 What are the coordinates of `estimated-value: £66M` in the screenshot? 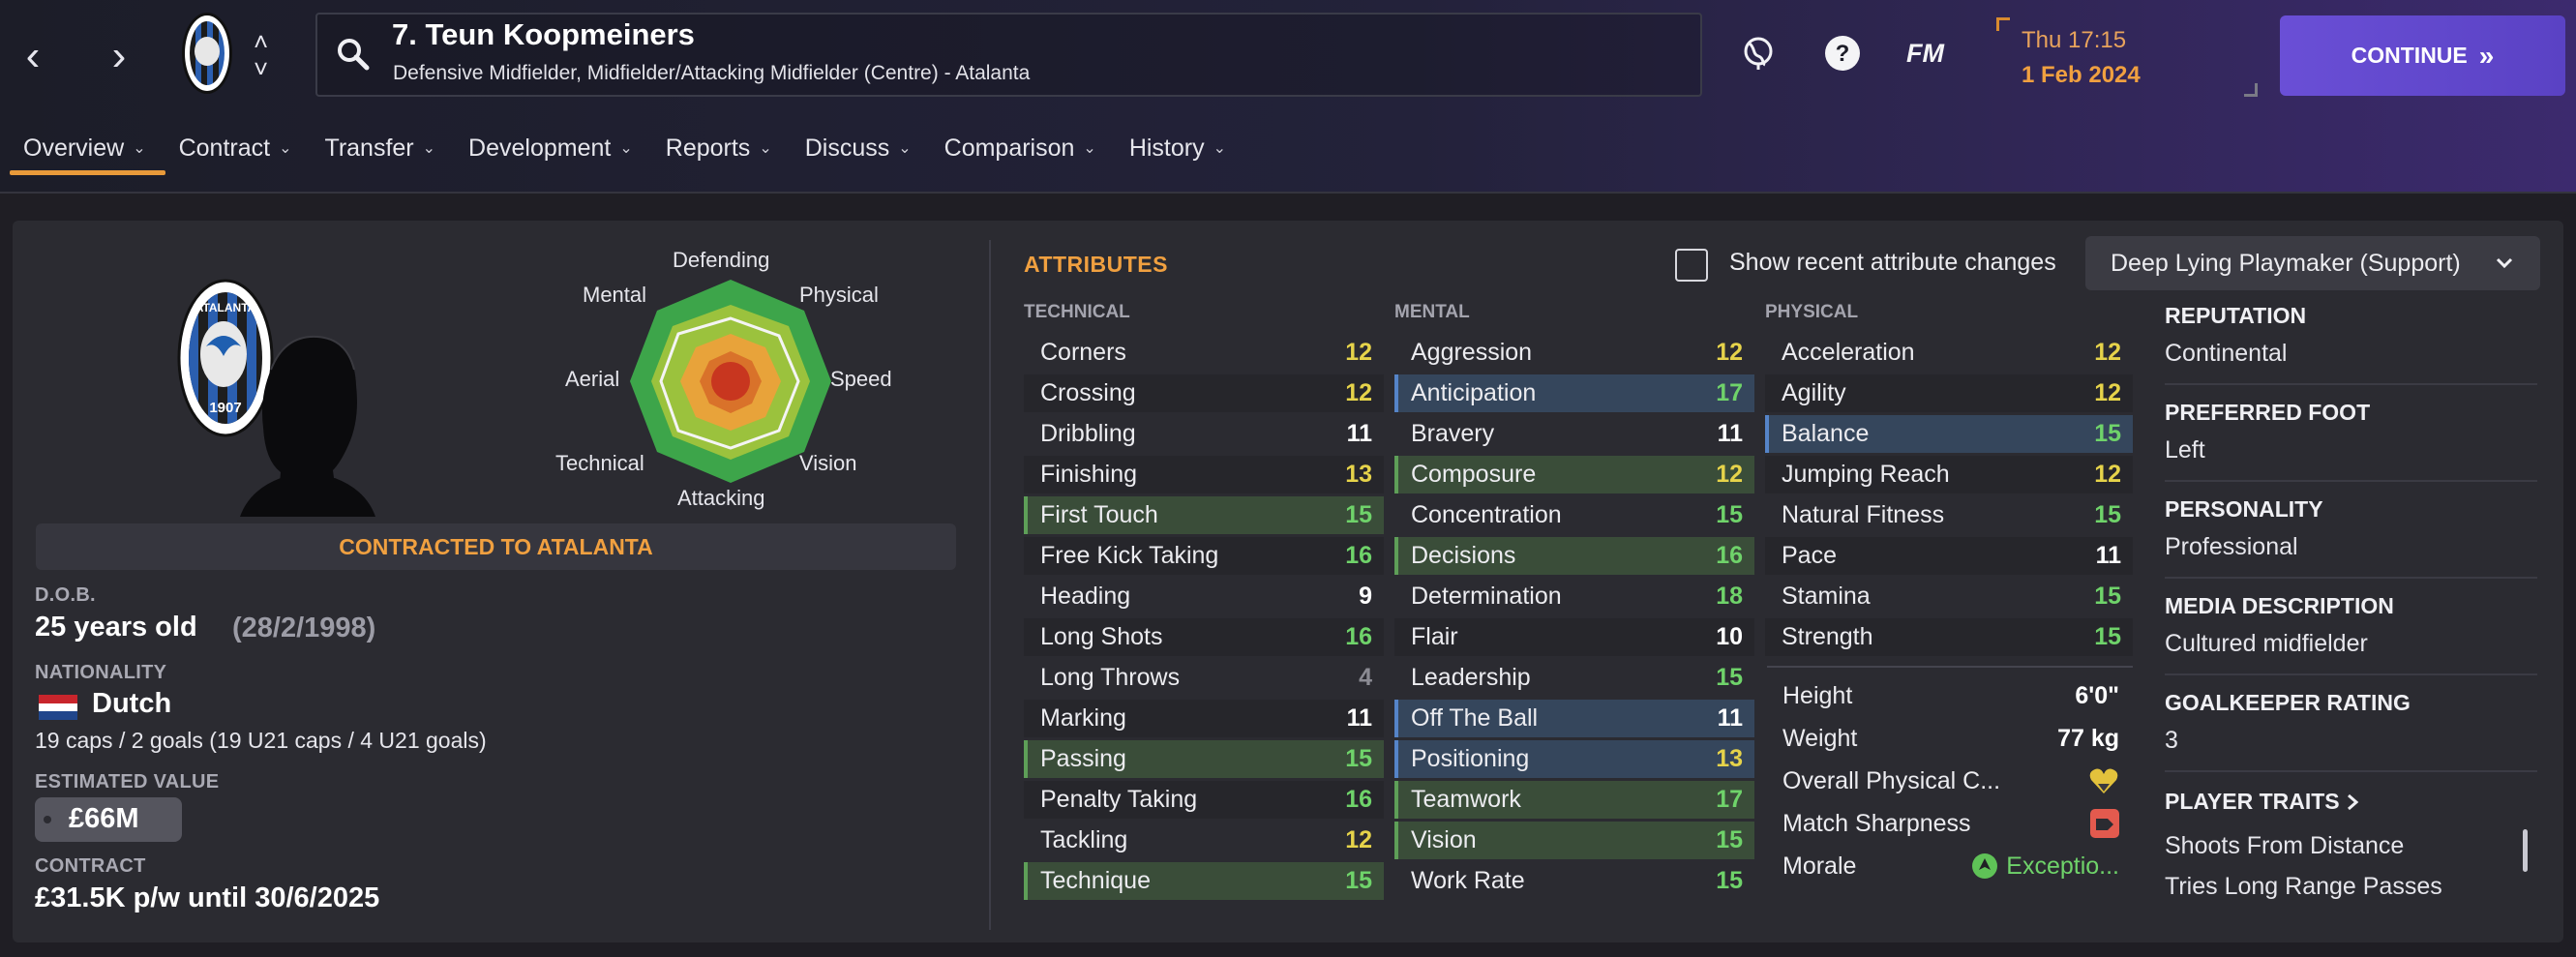 It's located at (104, 819).